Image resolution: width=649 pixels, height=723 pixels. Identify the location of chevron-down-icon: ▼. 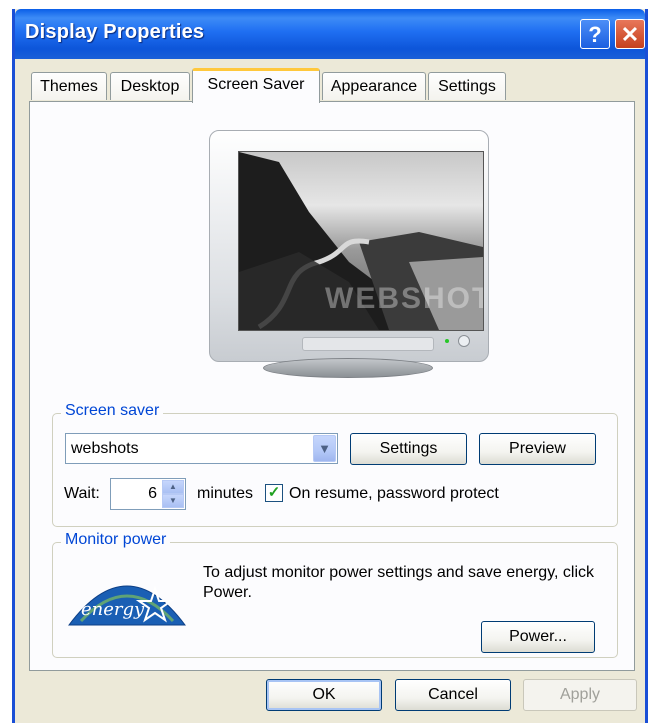
(324, 448).